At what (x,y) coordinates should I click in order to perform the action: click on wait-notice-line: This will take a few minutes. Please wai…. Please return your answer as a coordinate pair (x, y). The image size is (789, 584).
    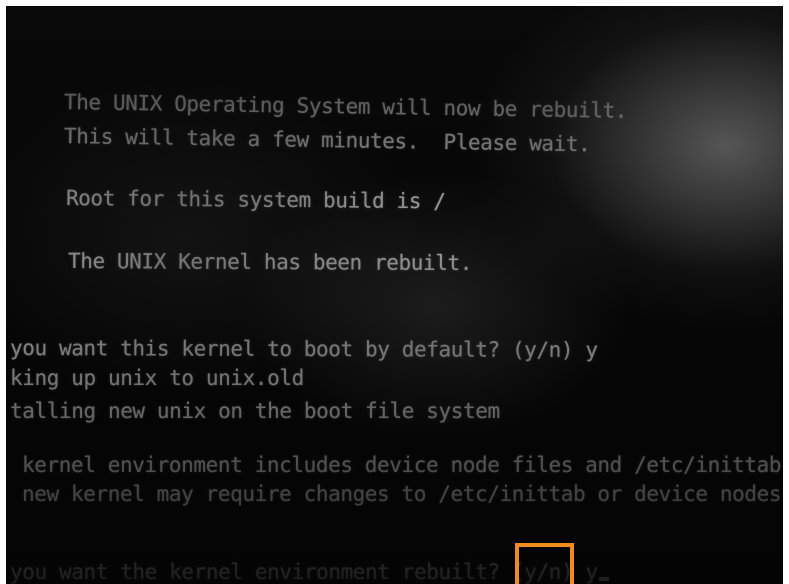
    Looking at the image, I should click on (327, 140).